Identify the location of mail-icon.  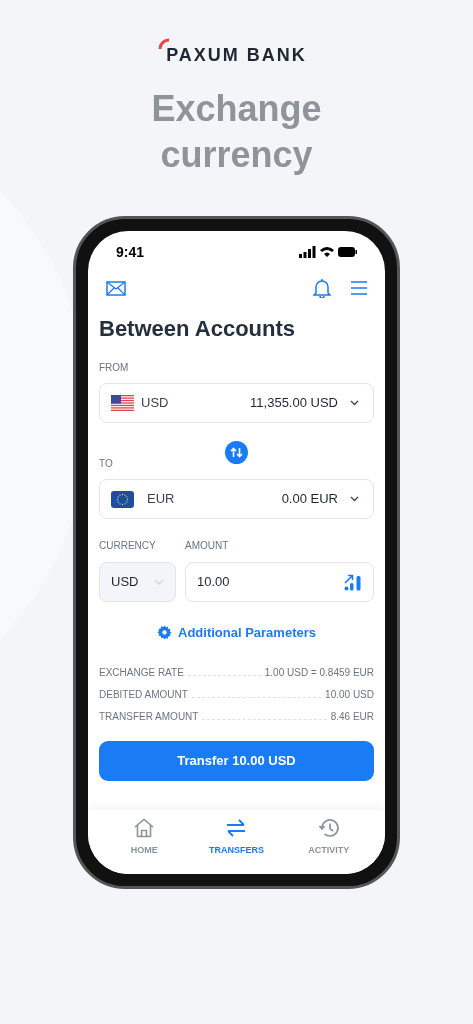
(116, 288).